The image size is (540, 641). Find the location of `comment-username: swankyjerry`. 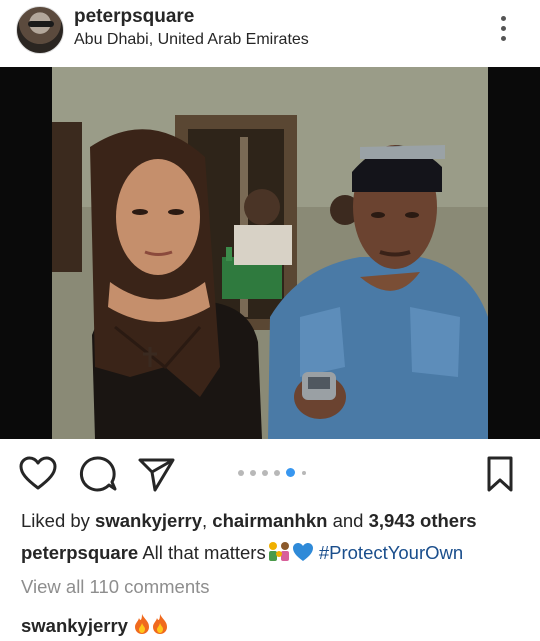

comment-username: swankyjerry is located at coordinates (74, 625).